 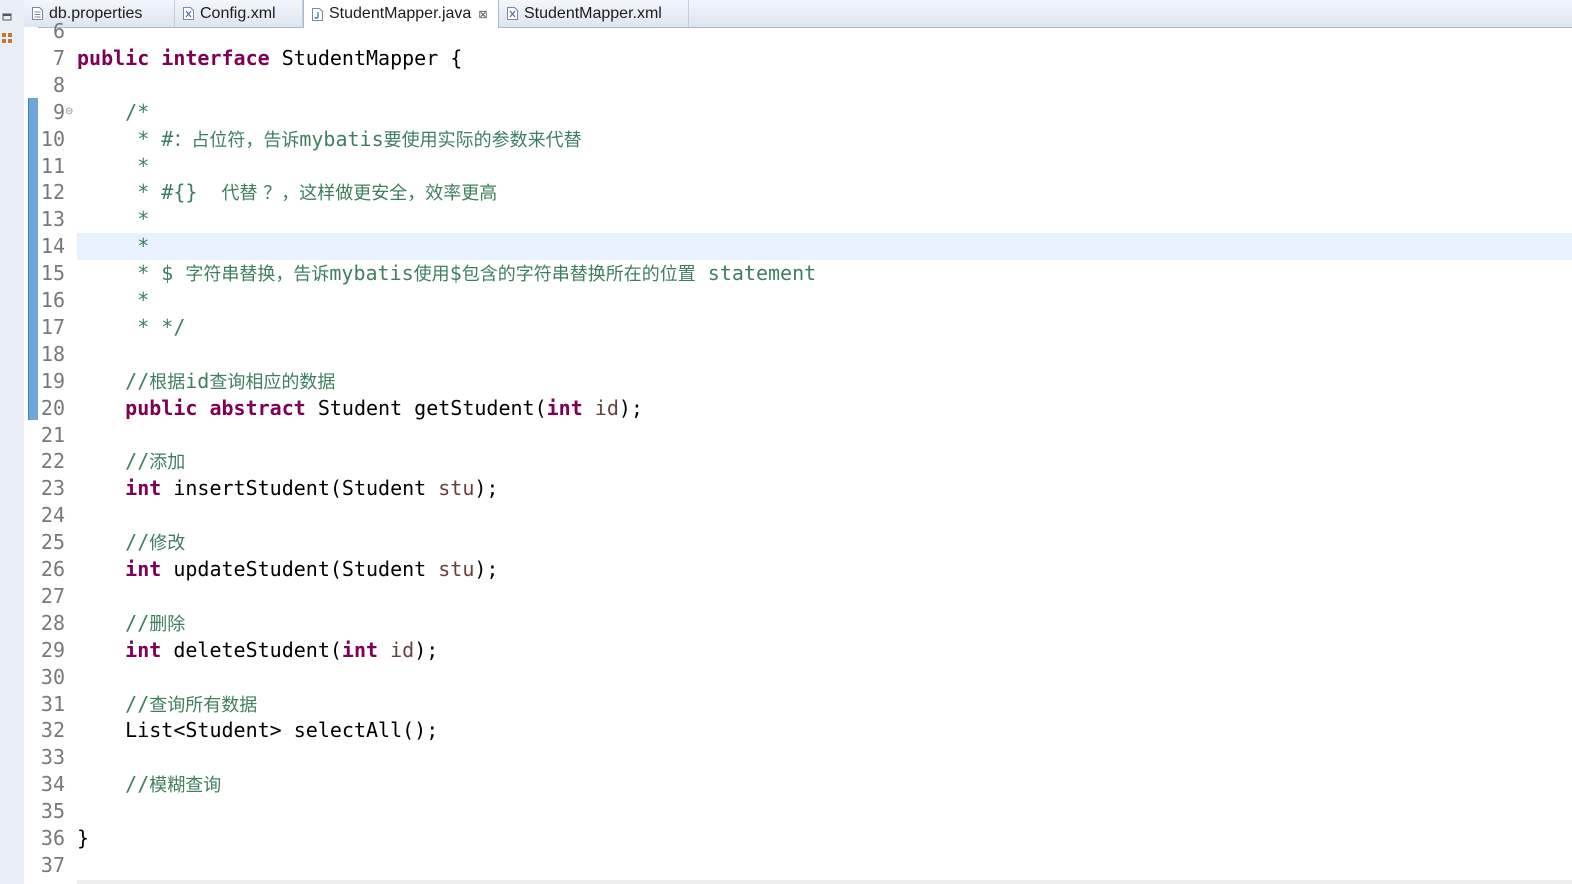 I want to click on code-line: * #{} 代替 ？，这样做更安全，效率更高, so click(x=287, y=193).